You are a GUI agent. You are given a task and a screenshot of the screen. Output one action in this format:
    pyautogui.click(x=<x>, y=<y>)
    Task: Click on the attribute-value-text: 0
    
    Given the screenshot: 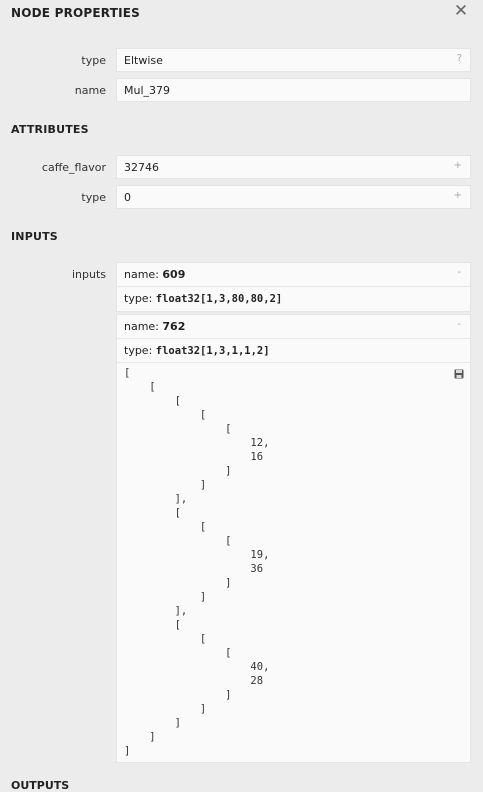 What is the action you would take?
    pyautogui.click(x=127, y=197)
    